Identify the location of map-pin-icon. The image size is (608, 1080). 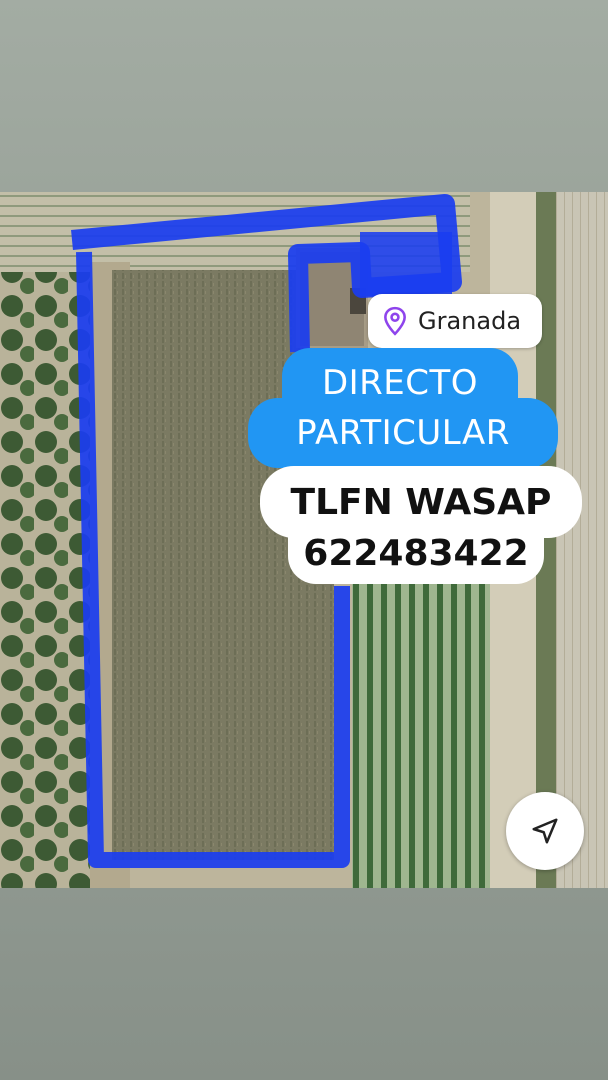
(395, 321).